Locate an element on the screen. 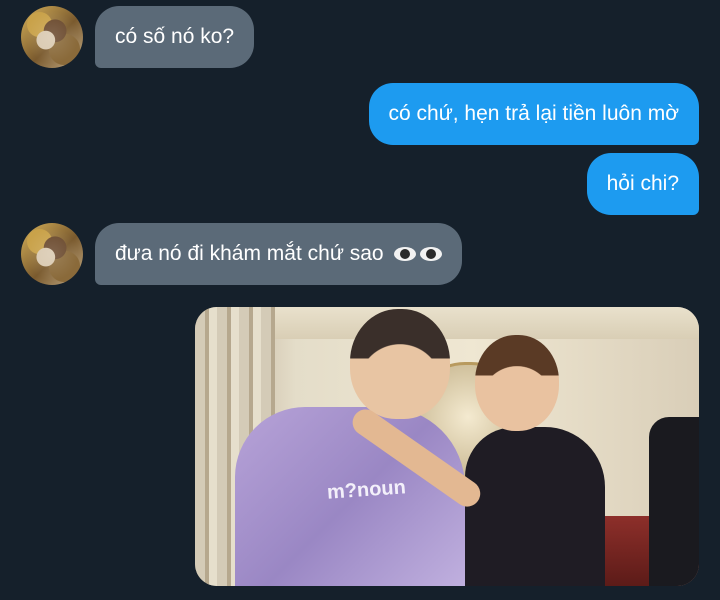 The image size is (720, 600). incoming-message-bubble: đưa nó đi khám mắt chứ sao is located at coordinates (278, 254).